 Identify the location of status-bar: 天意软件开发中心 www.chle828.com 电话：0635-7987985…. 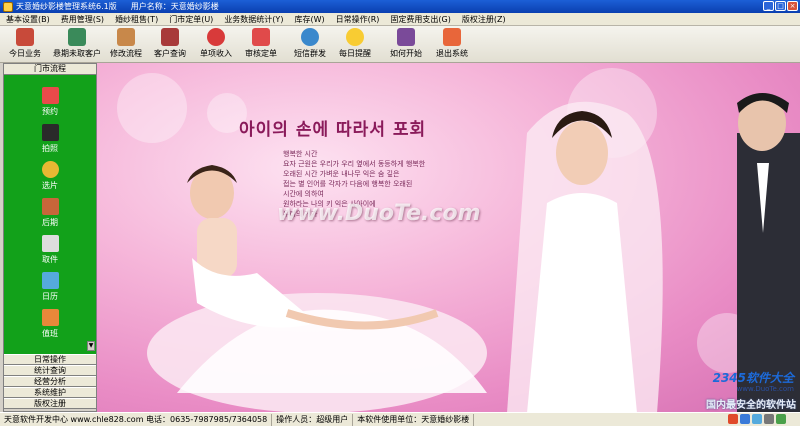
(400, 419).